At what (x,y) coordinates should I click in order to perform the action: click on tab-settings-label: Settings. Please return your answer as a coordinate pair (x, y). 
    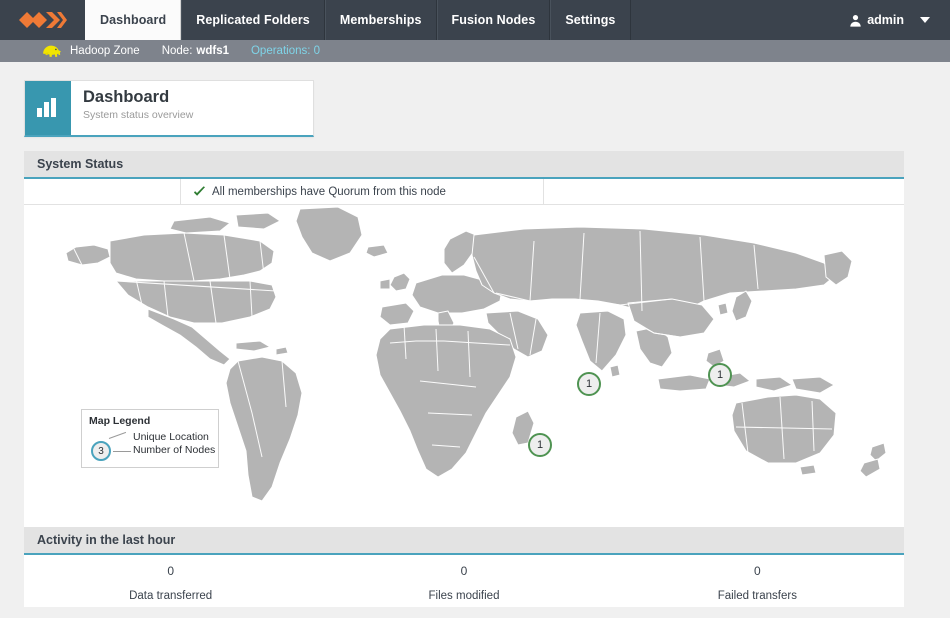
    Looking at the image, I should click on (590, 20).